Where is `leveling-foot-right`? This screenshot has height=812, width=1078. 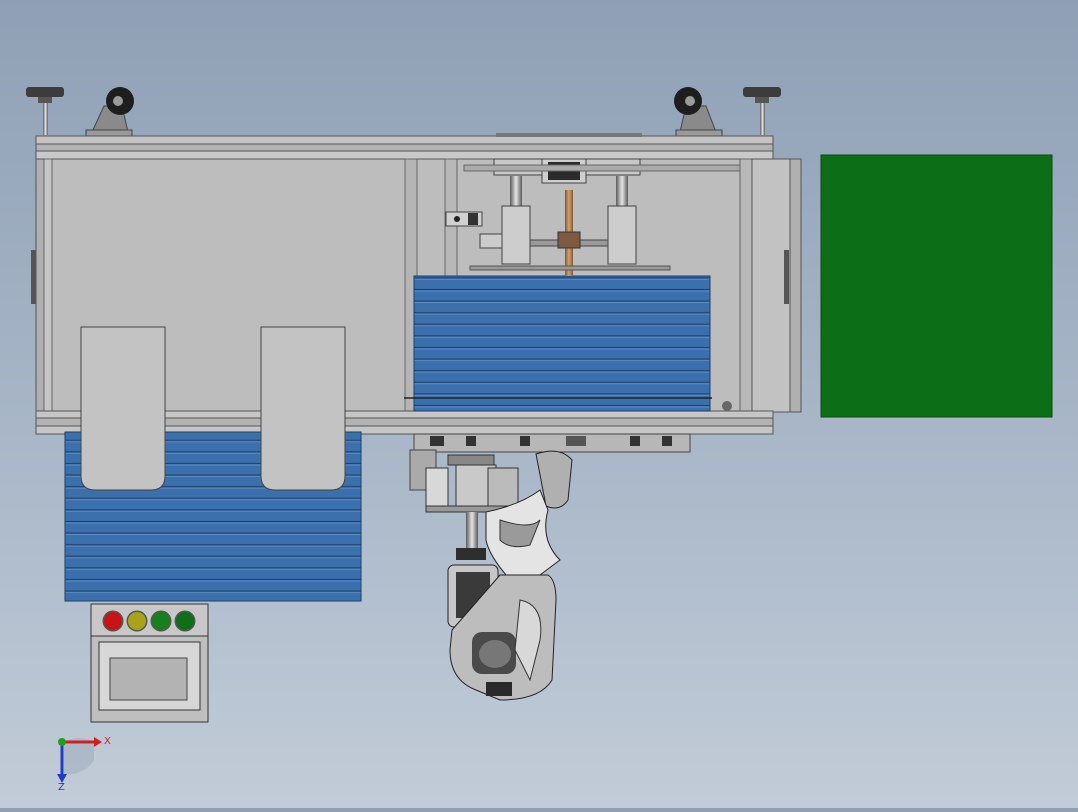 leveling-foot-right is located at coordinates (762, 111).